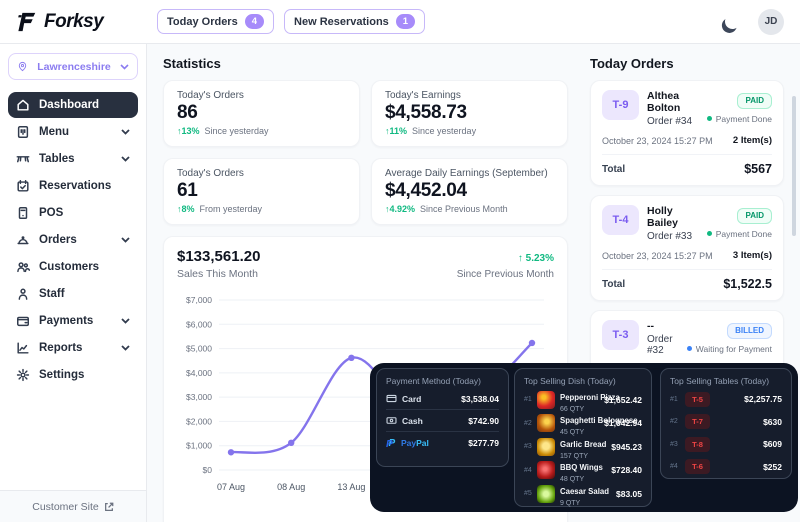 The width and height of the screenshot is (800, 522). What do you see at coordinates (660, 345) in the screenshot?
I see `order-number: Order #32` at bounding box center [660, 345].